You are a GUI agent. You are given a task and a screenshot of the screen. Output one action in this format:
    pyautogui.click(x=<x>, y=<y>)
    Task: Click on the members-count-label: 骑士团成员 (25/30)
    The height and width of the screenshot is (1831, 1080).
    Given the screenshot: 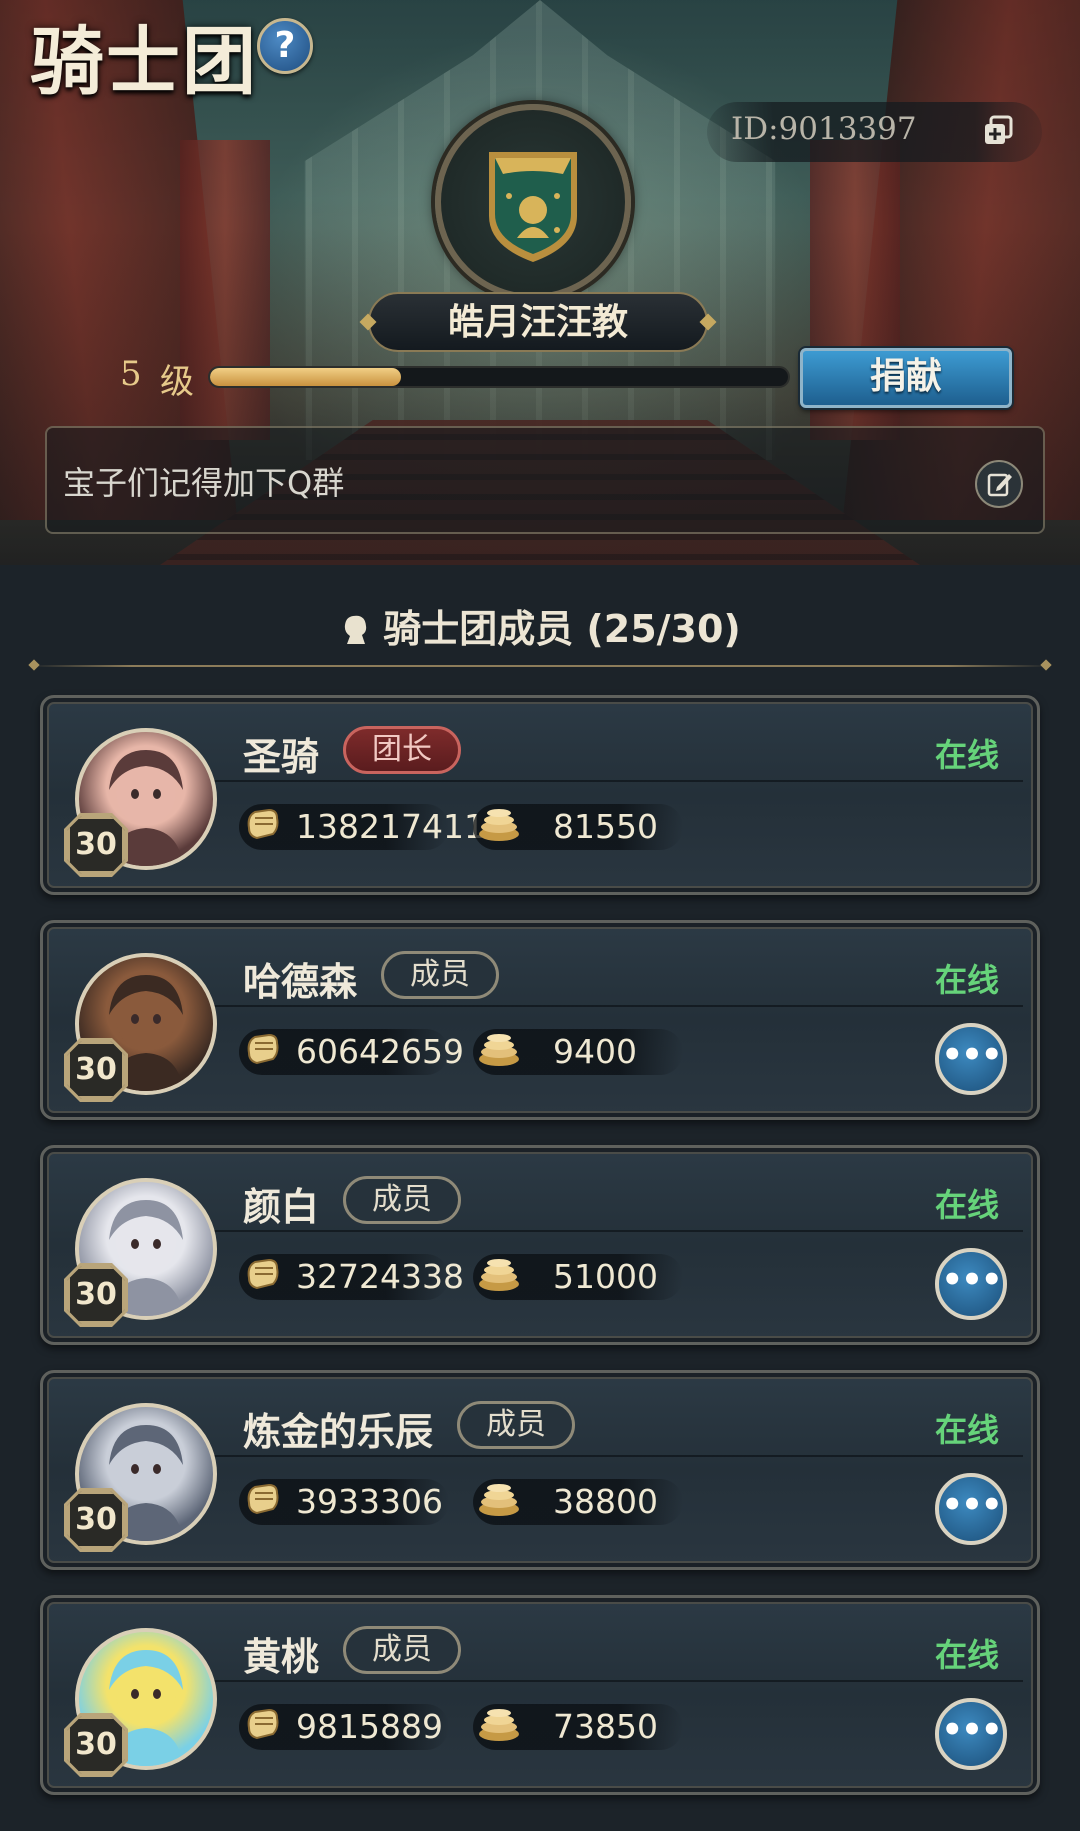 What is the action you would take?
    pyautogui.click(x=562, y=629)
    